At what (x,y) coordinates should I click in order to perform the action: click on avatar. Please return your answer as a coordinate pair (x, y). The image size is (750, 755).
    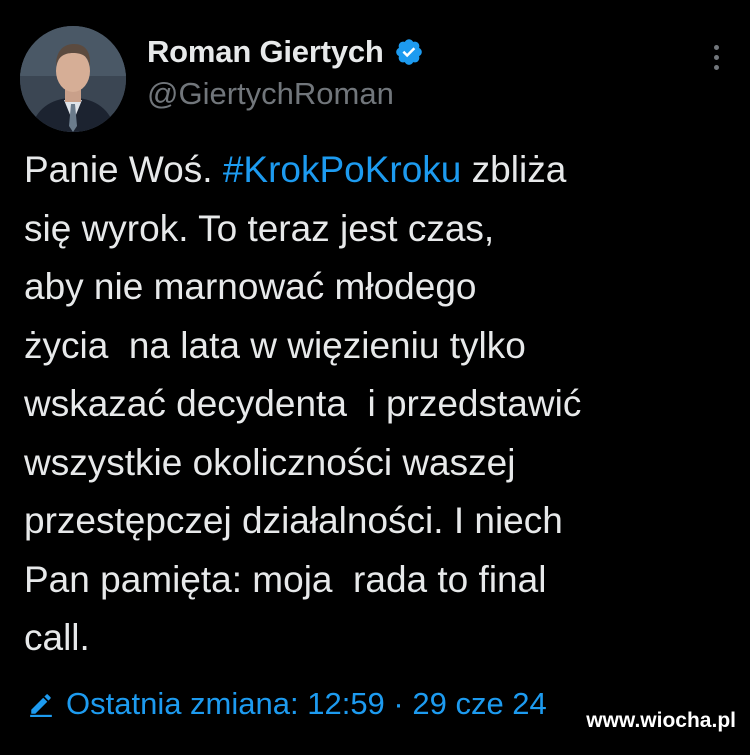
    Looking at the image, I should click on (73, 79).